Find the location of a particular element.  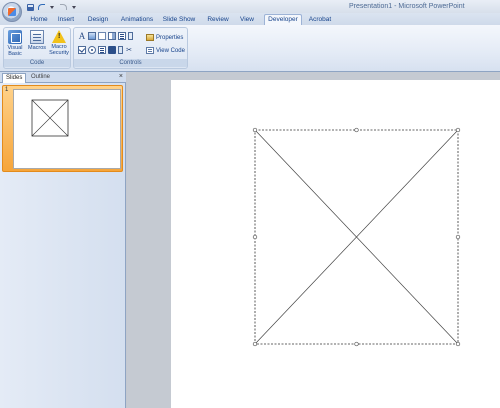

label-control-icon: A is located at coordinates (82, 36).